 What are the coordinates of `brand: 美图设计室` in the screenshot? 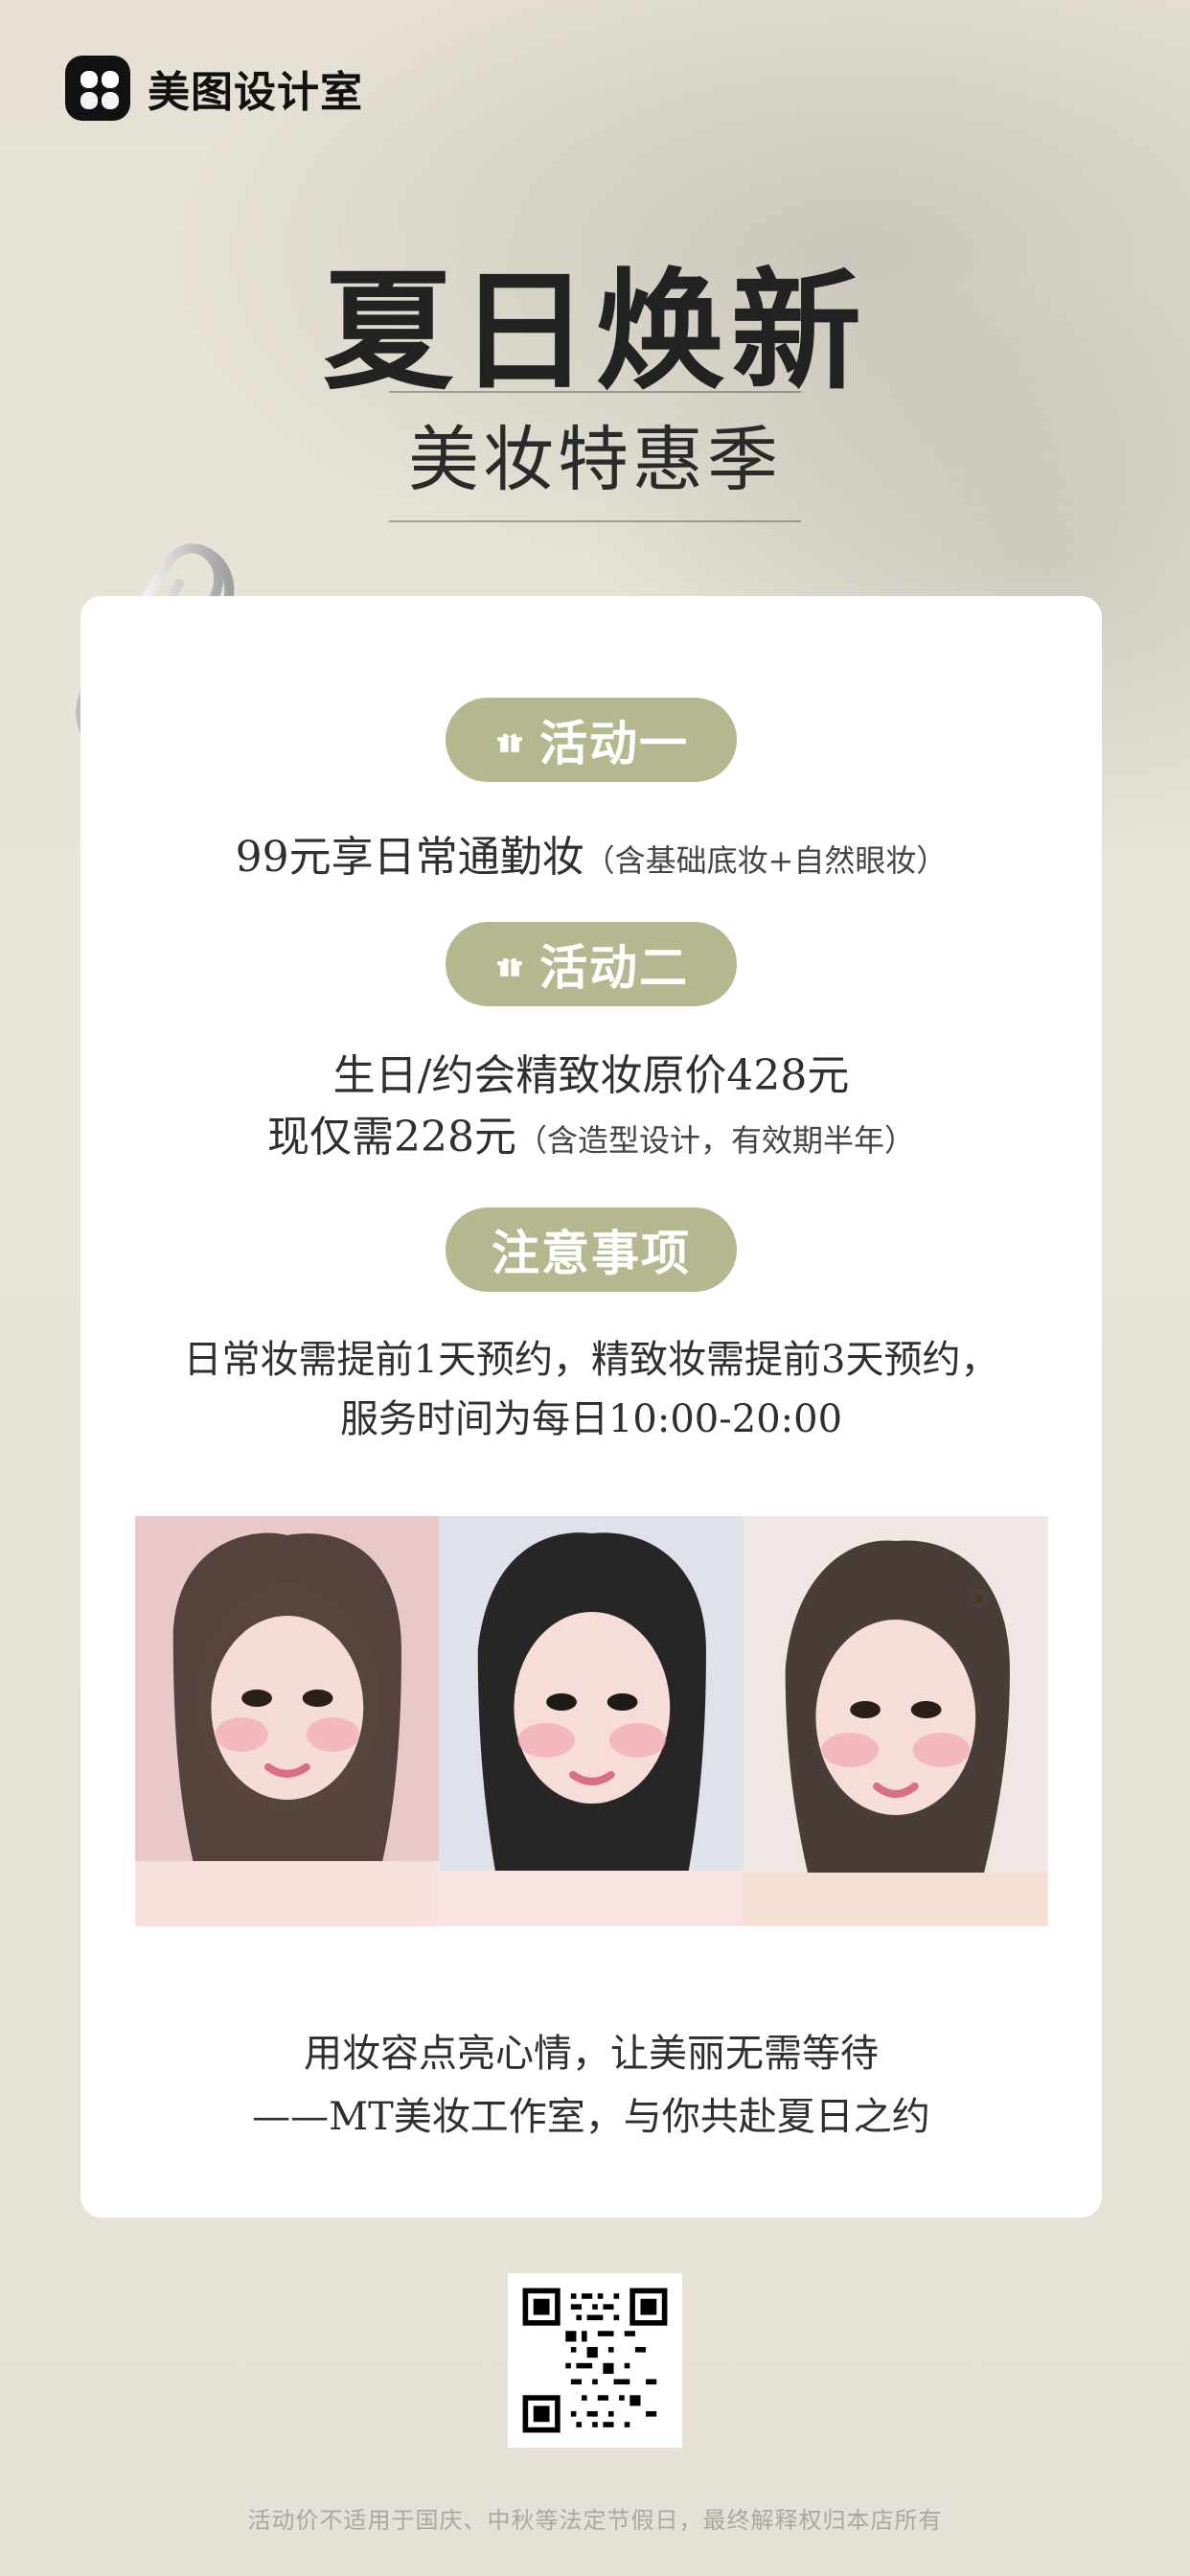 It's located at (214, 88).